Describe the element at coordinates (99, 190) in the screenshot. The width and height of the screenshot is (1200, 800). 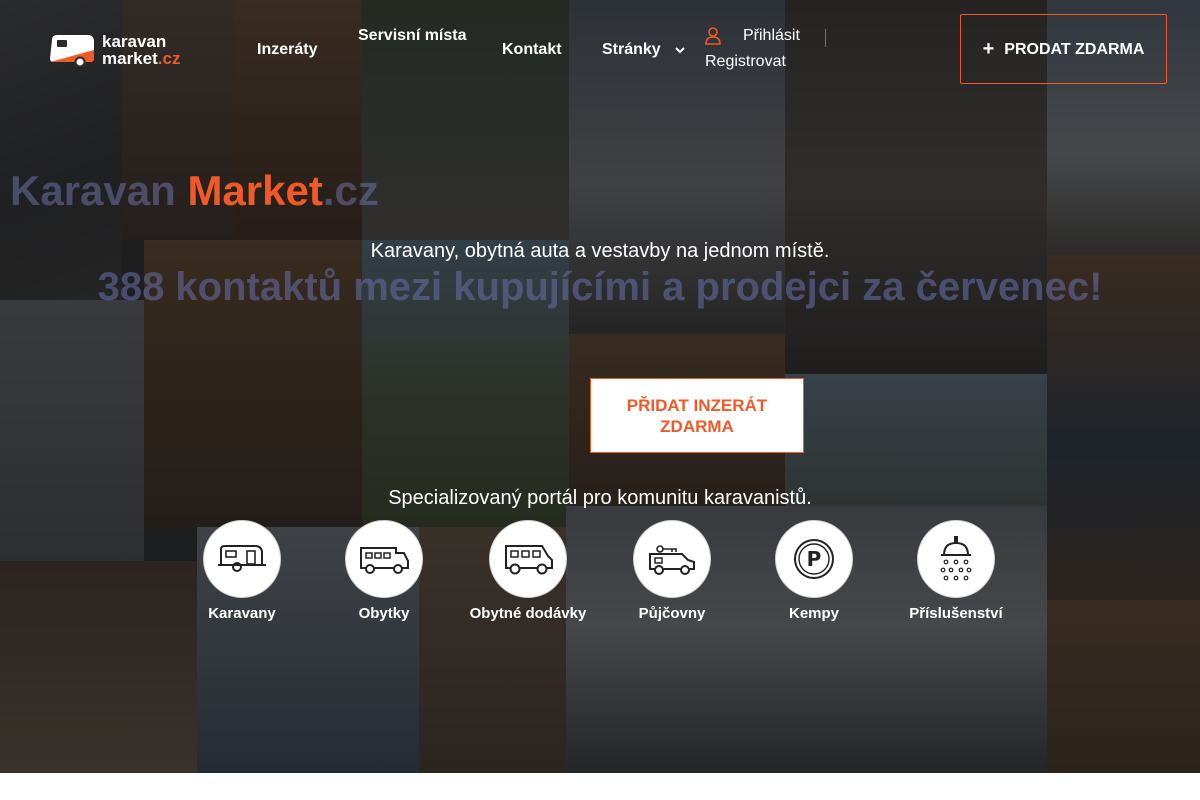
I see `hero-title-part1: Karavan` at that location.